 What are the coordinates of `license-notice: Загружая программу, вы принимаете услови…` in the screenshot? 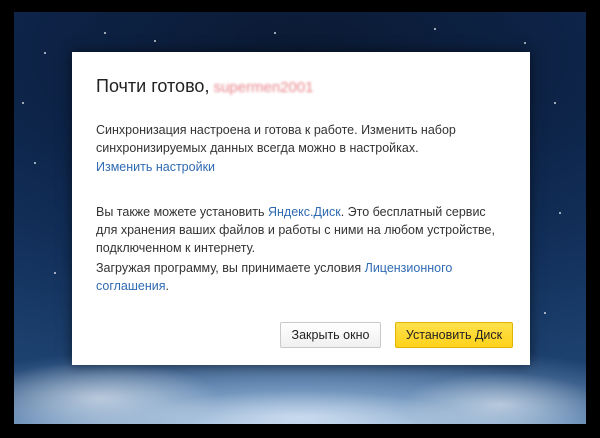 It's located at (302, 277).